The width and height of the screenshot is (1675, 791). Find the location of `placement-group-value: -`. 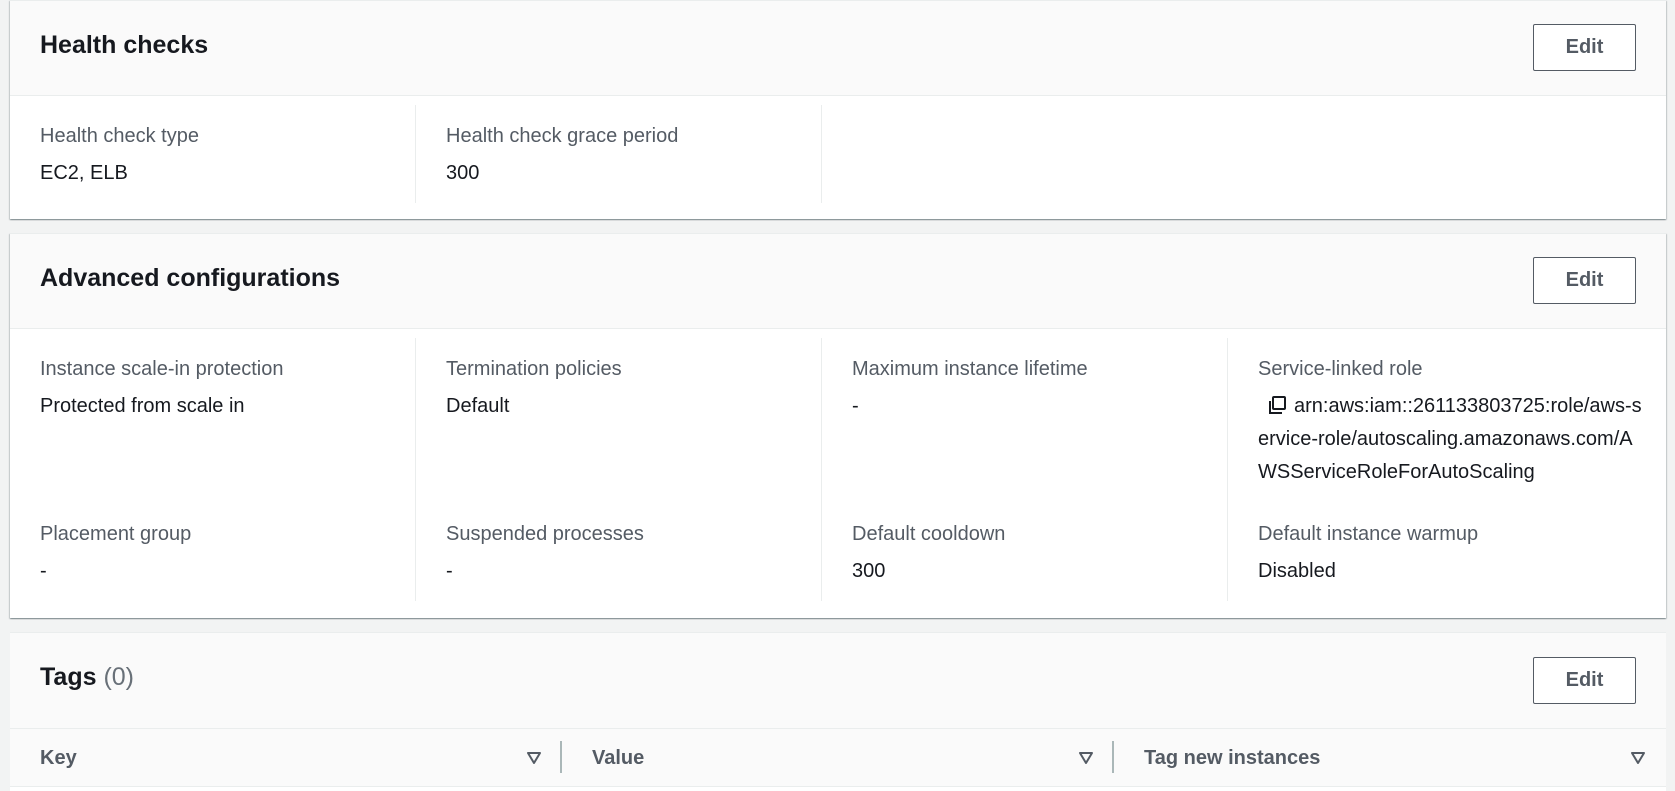

placement-group-value: - is located at coordinates (43, 571).